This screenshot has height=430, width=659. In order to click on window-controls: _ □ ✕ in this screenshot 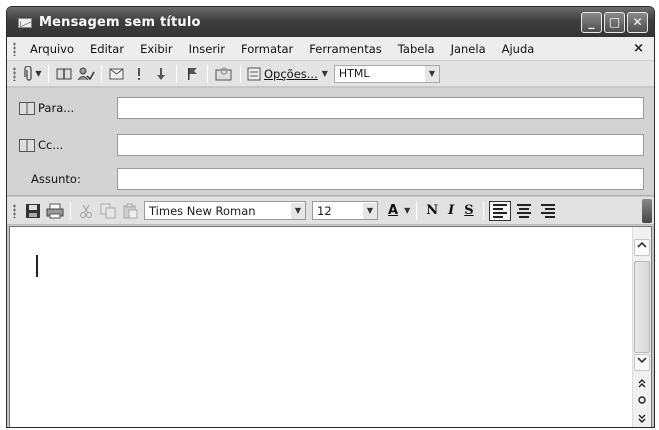, I will do `click(614, 22)`.